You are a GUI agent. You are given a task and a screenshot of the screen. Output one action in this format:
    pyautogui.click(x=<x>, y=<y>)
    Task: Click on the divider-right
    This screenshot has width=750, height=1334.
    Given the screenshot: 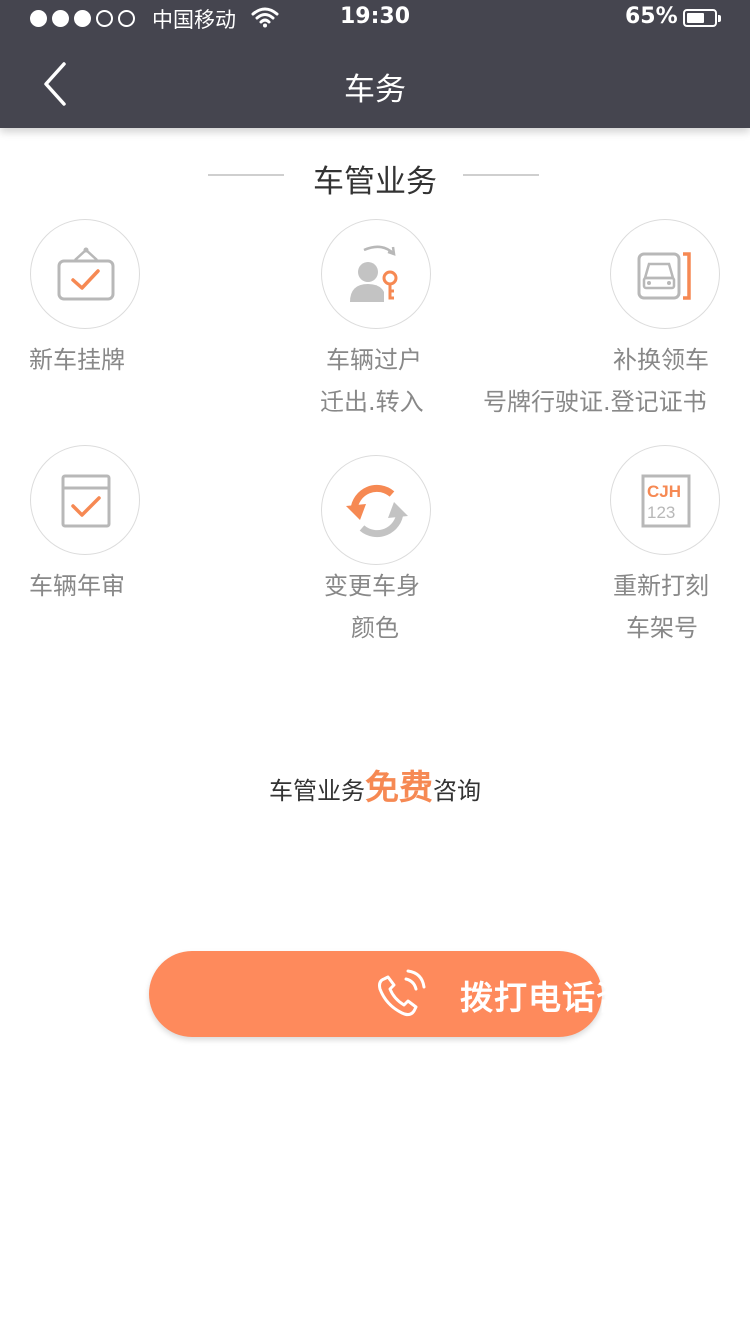 What is the action you would take?
    pyautogui.click(x=501, y=175)
    